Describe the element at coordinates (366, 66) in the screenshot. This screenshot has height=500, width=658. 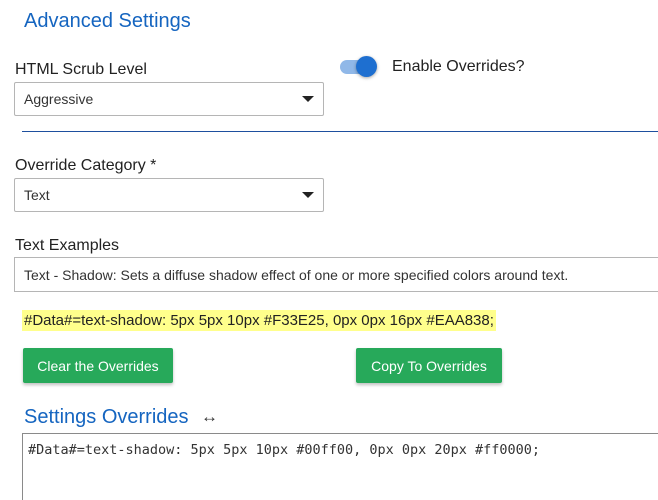
I see `toggle-knob` at that location.